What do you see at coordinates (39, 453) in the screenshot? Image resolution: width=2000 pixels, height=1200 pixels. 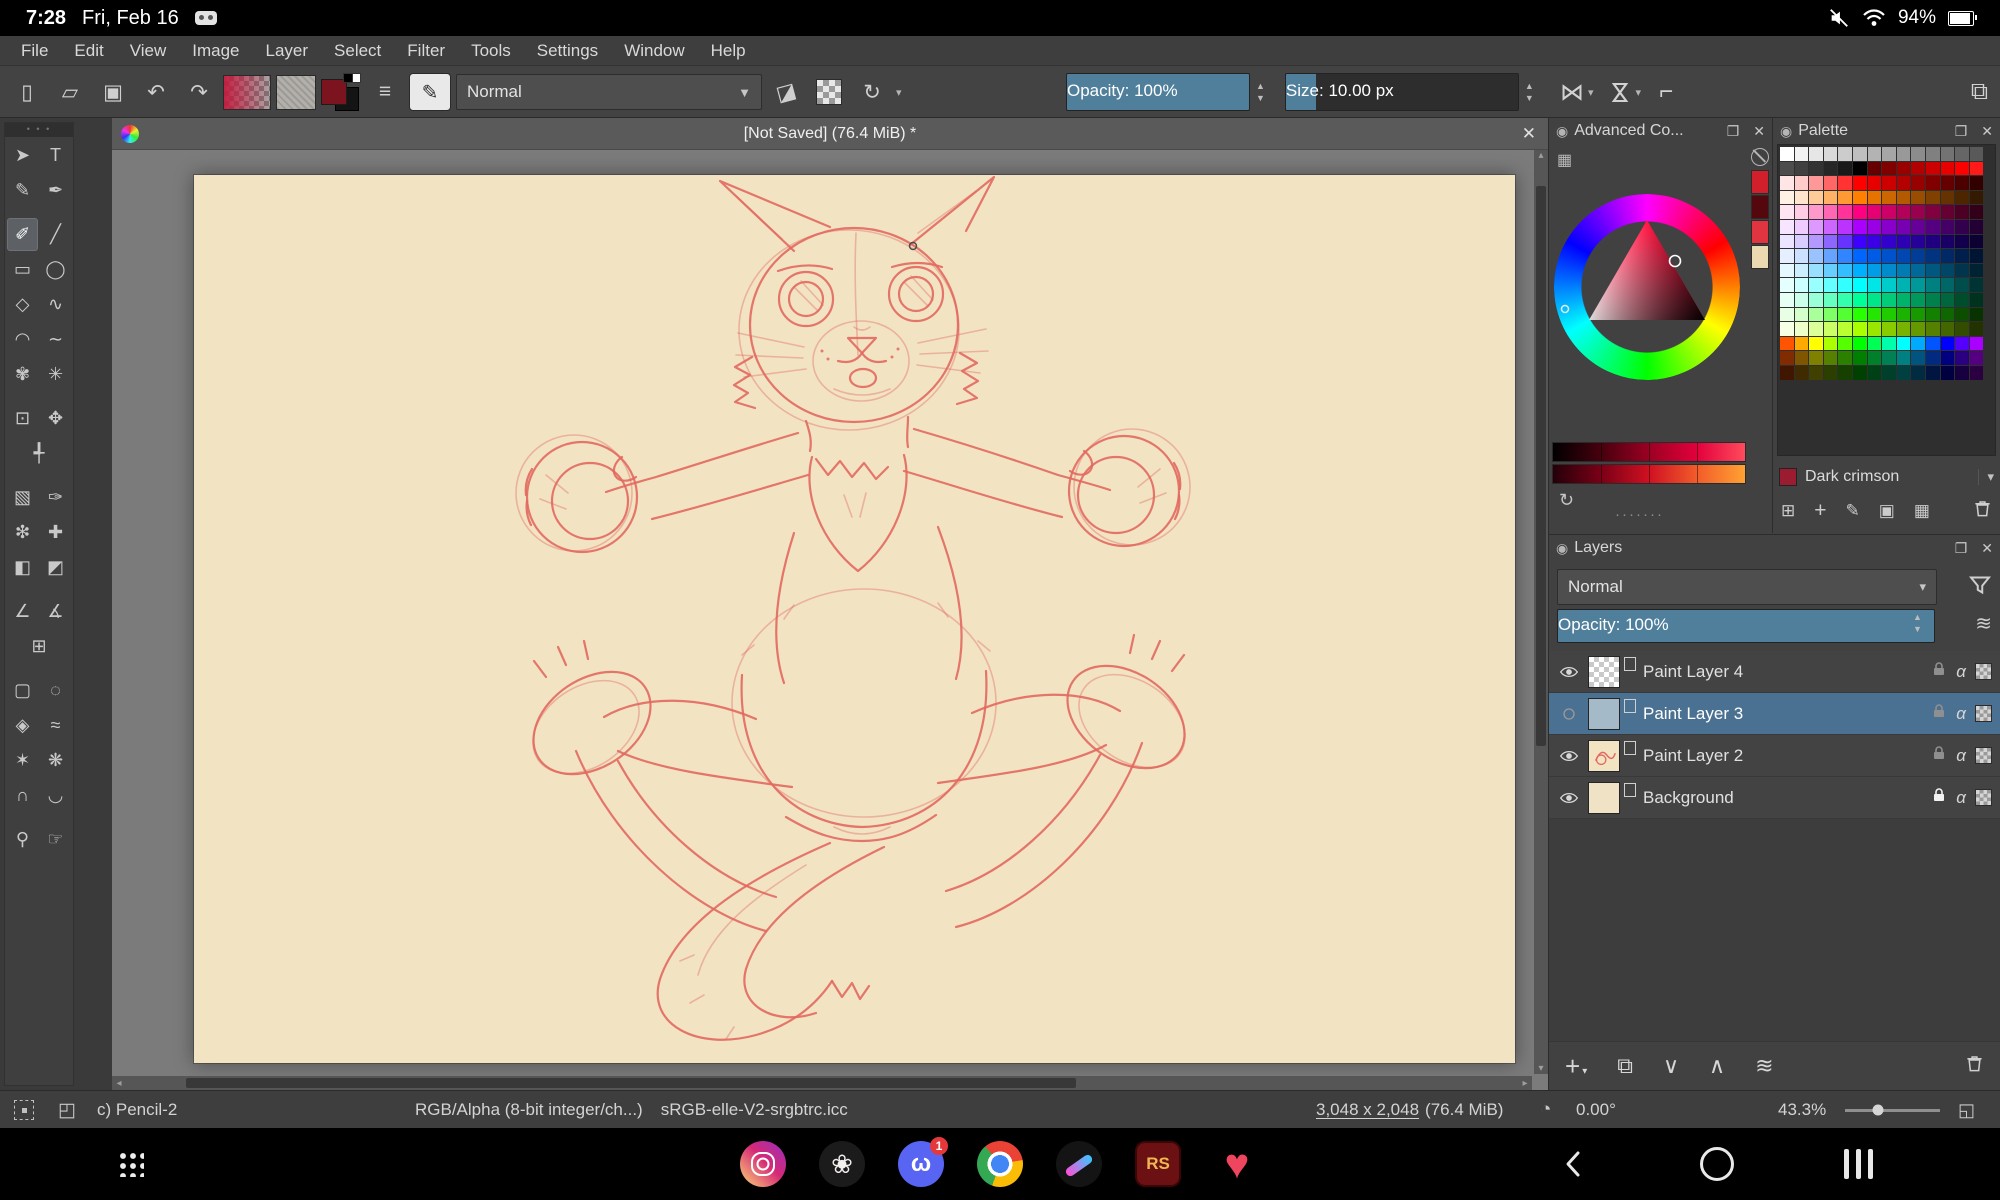 I see `crop-tool: ╃` at bounding box center [39, 453].